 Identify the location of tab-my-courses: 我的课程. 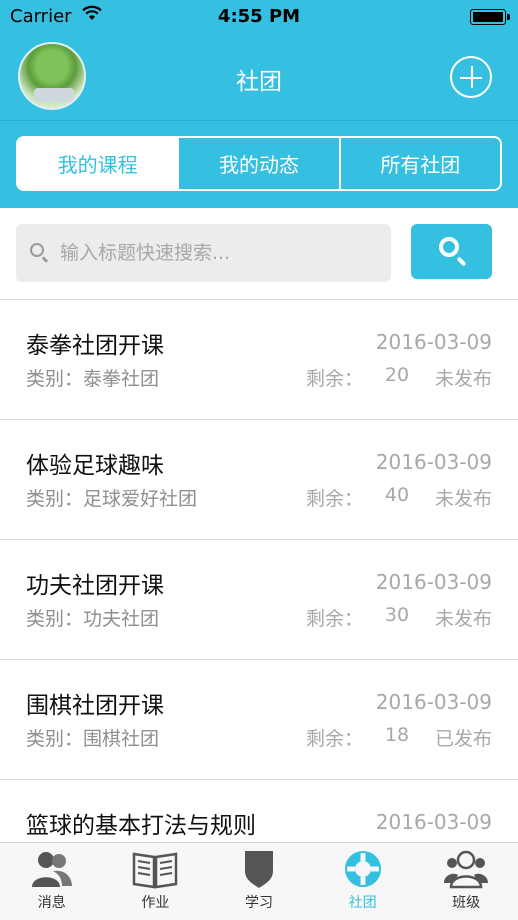
(99, 163).